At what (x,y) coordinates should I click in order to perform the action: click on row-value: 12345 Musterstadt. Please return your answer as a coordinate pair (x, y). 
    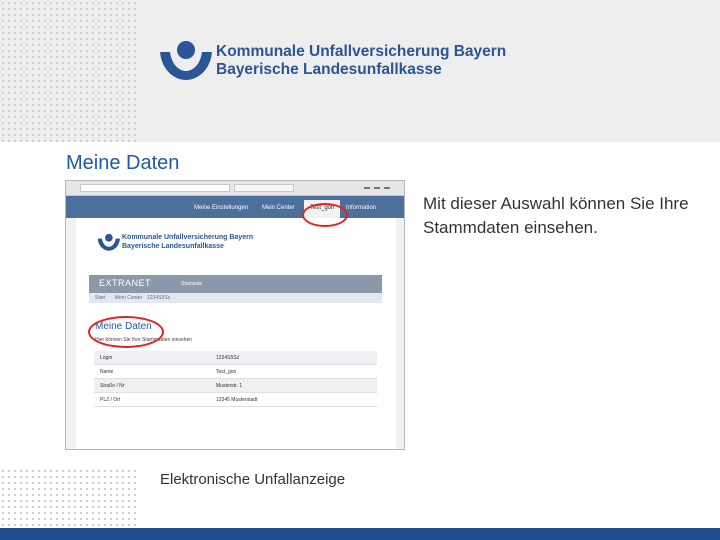
    Looking at the image, I should click on (237, 400).